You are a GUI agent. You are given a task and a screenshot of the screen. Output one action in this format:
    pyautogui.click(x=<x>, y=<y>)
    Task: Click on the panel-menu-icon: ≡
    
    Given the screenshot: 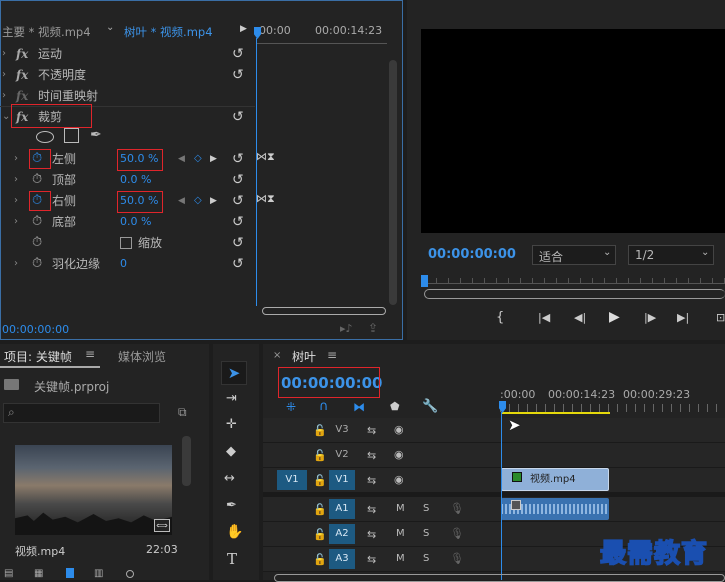 What is the action you would take?
    pyautogui.click(x=332, y=355)
    